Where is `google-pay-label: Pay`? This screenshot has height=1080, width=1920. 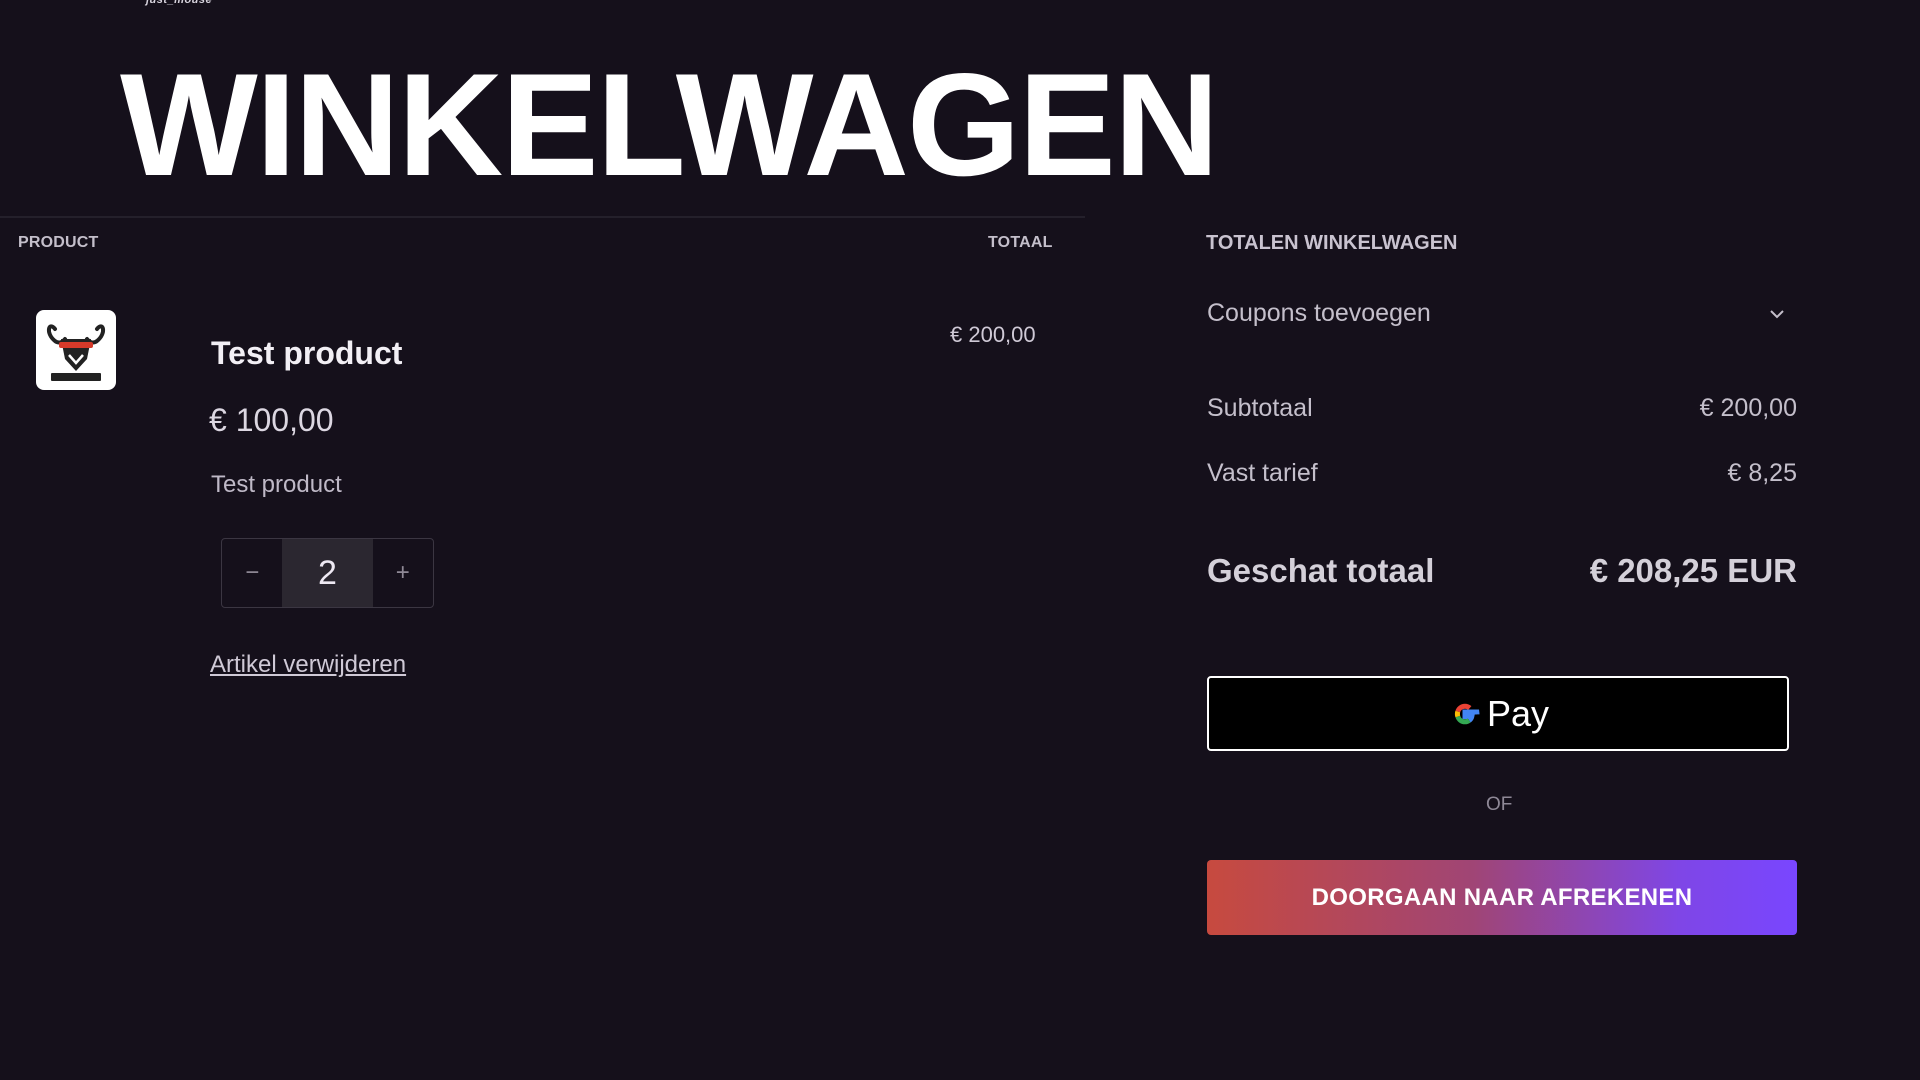
google-pay-label: Pay is located at coordinates (1518, 713).